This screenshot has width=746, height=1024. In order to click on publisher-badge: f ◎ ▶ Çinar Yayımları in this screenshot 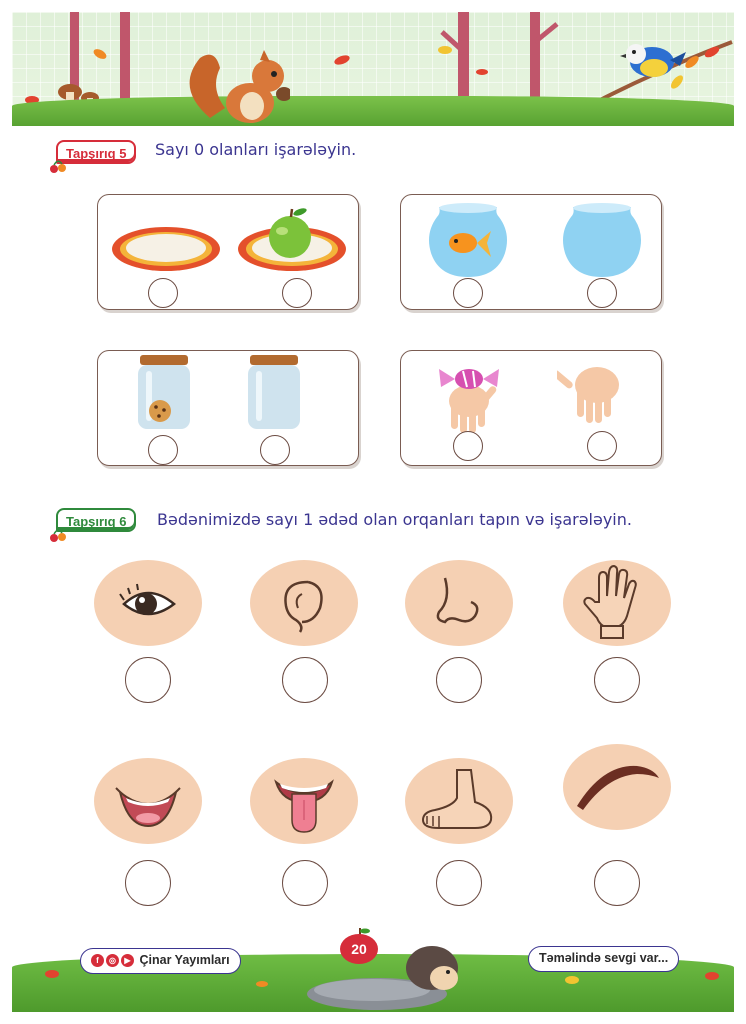, I will do `click(160, 961)`.